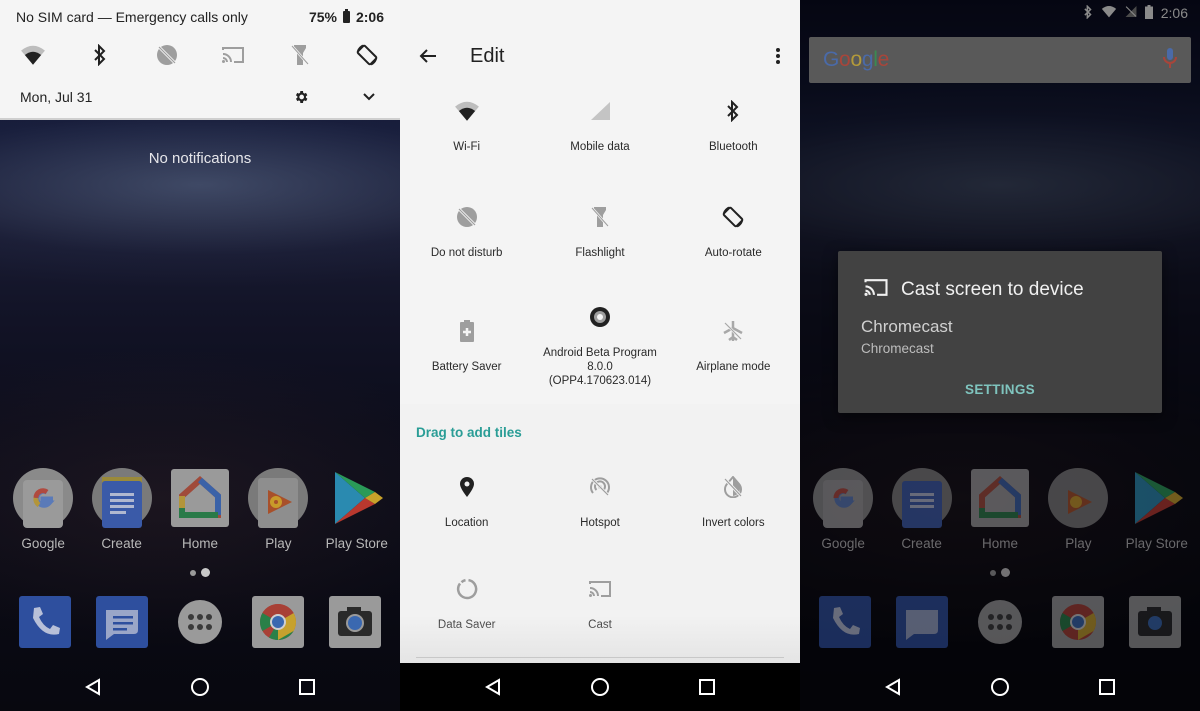 This screenshot has width=1200, height=711. What do you see at coordinates (467, 487) in the screenshot?
I see `location-pin-icon` at bounding box center [467, 487].